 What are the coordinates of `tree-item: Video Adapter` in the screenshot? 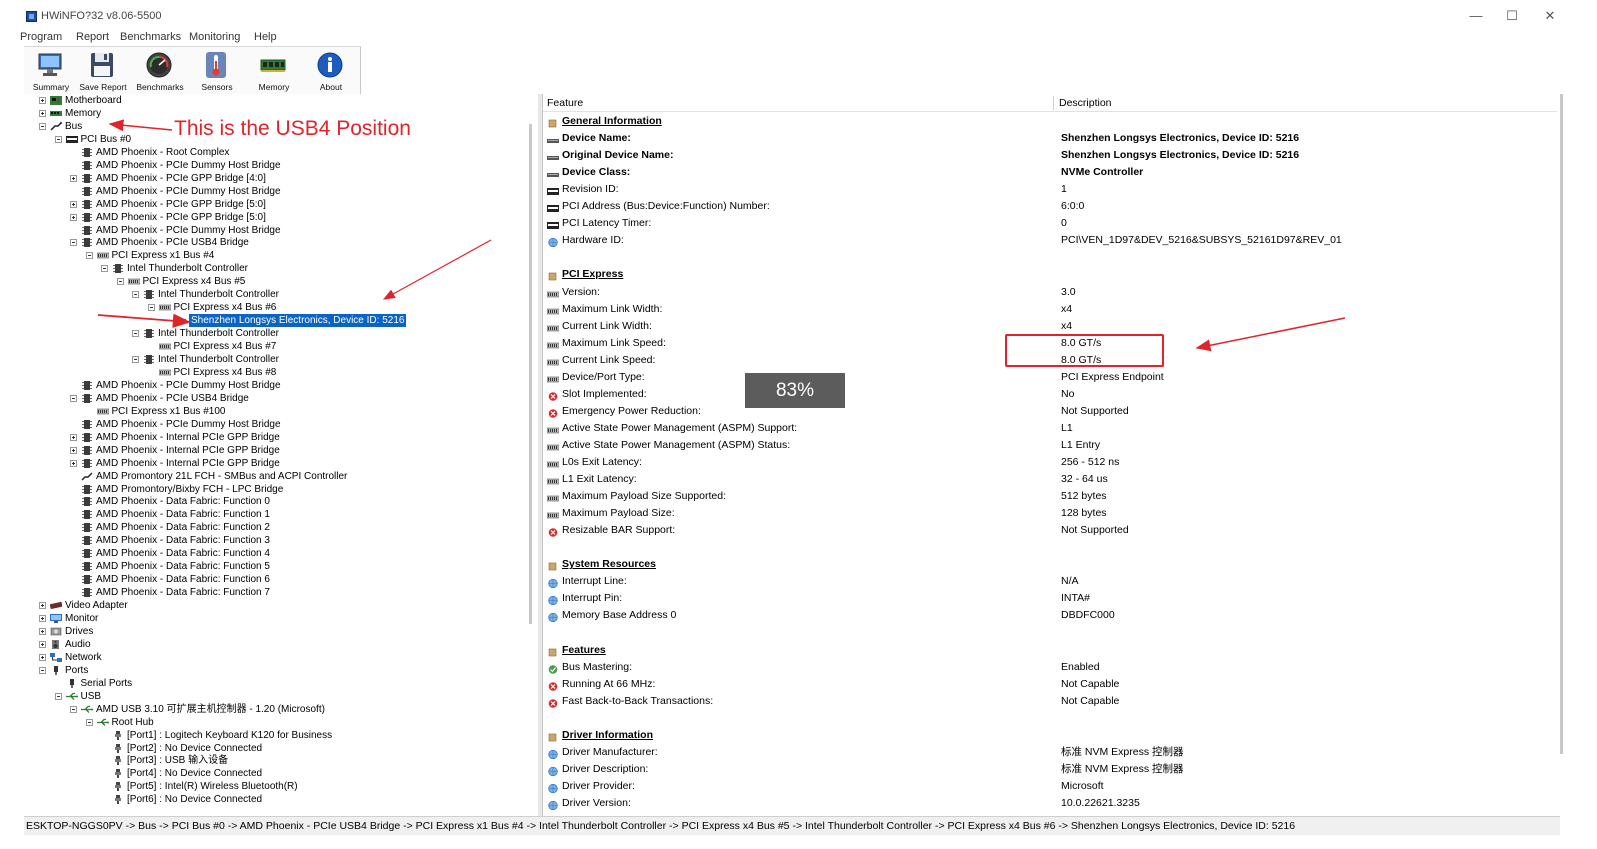 It's located at (281, 605).